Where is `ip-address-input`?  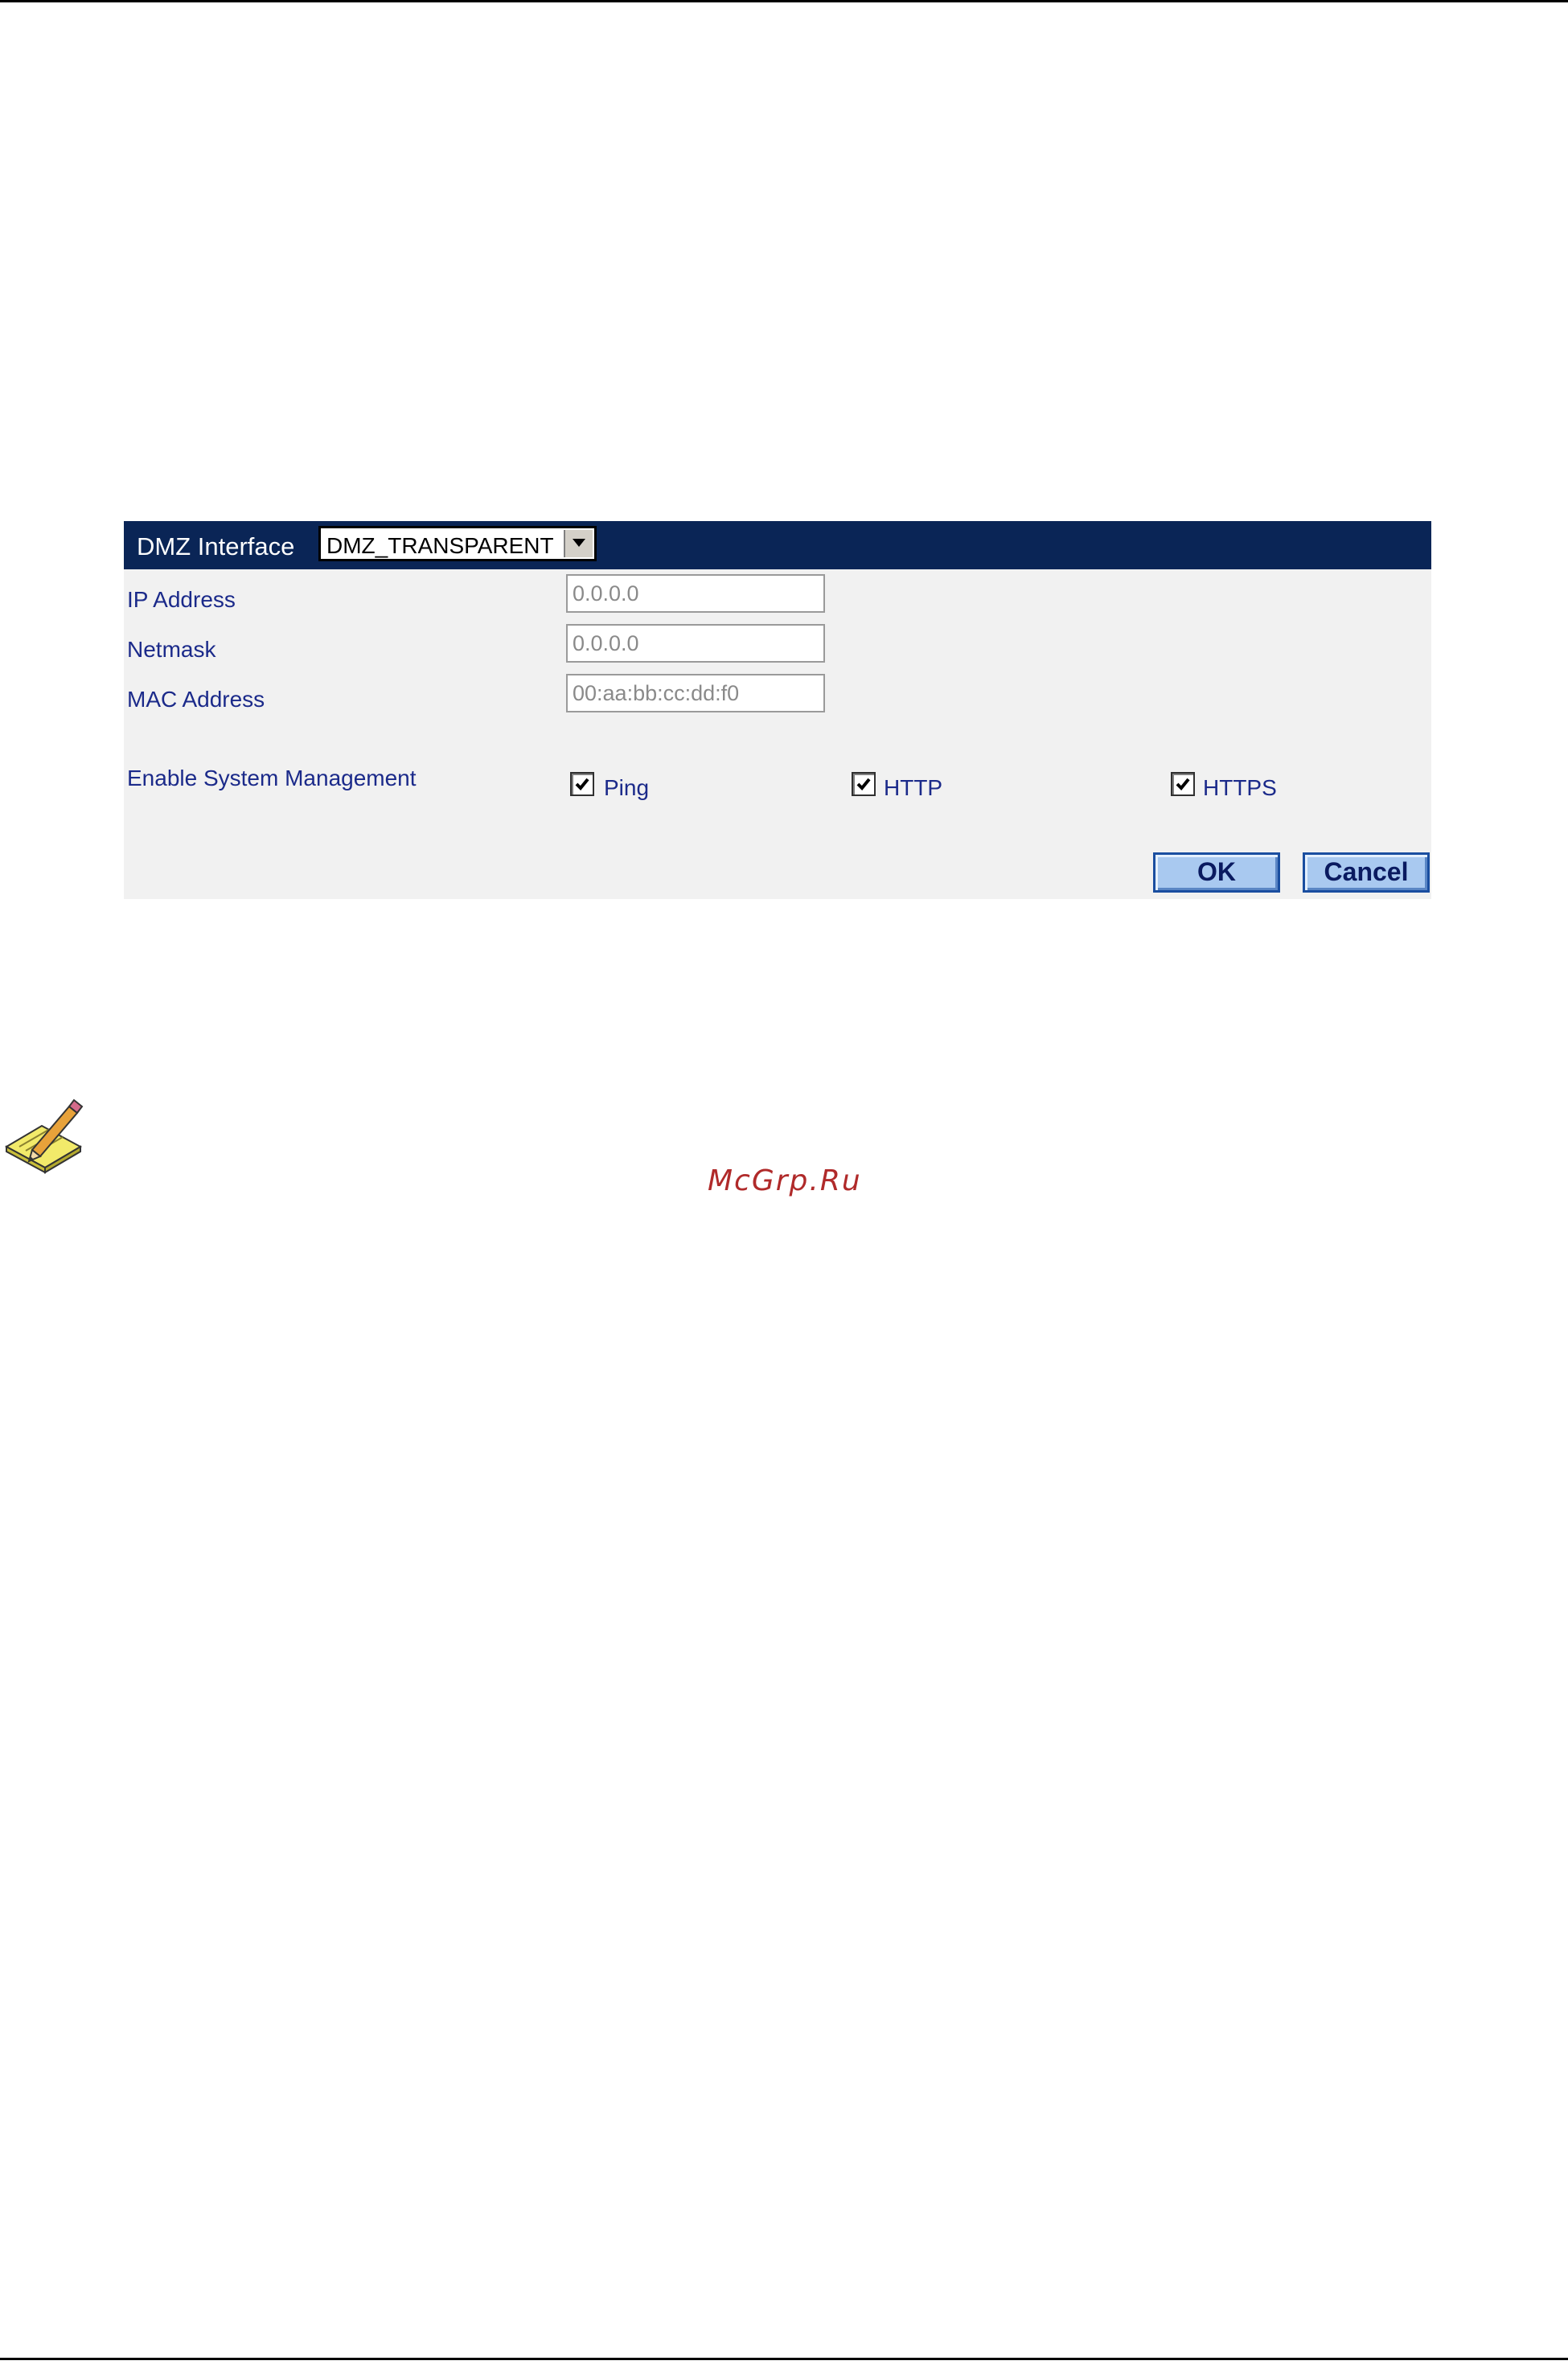
ip-address-input is located at coordinates (695, 593).